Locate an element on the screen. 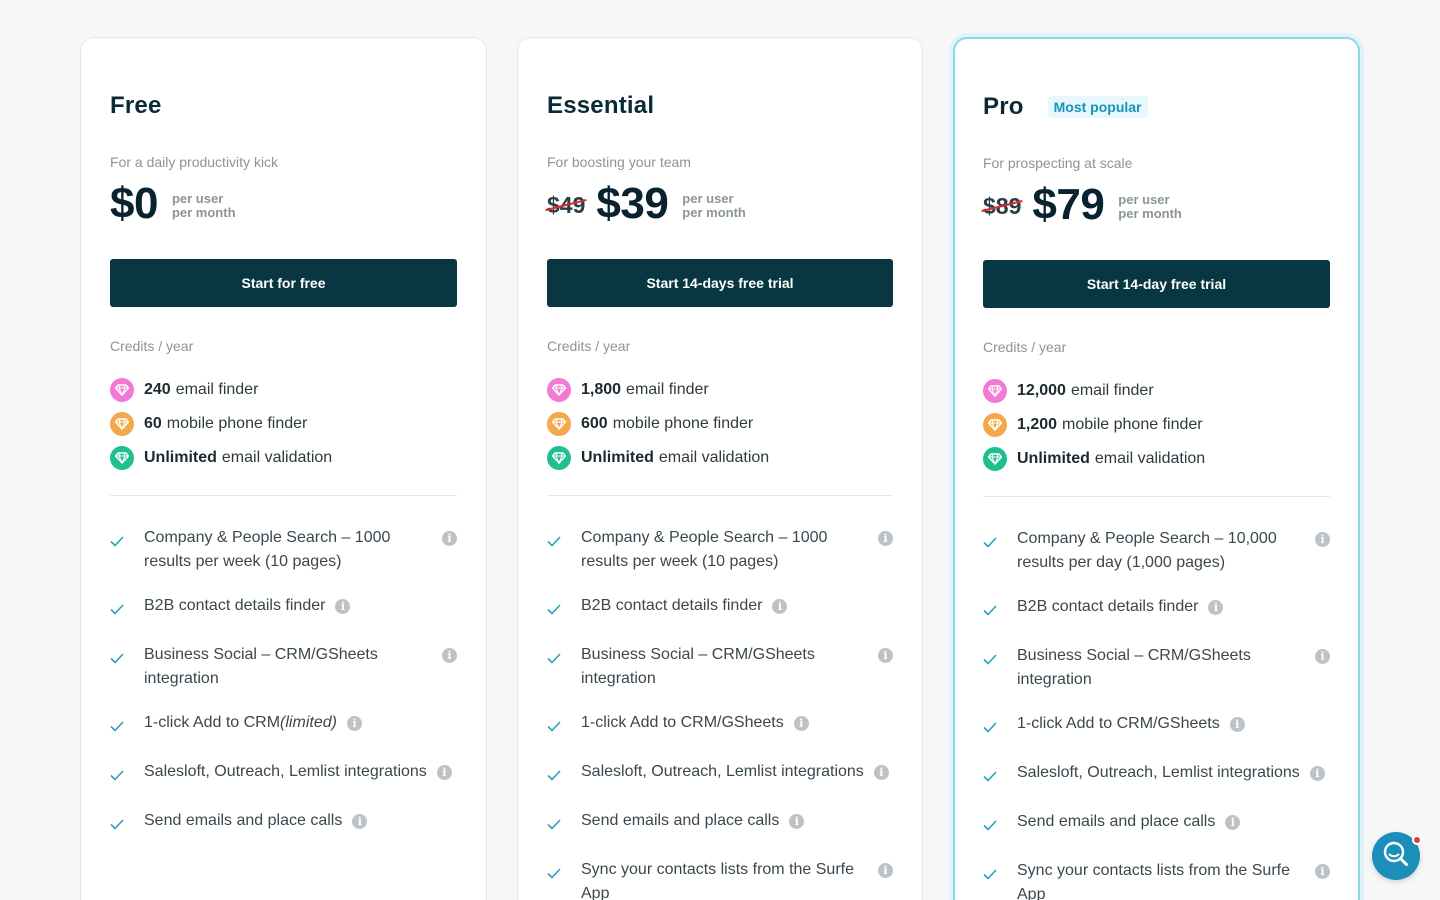 This screenshot has width=1440, height=900. price-period: per user per month is located at coordinates (204, 206).